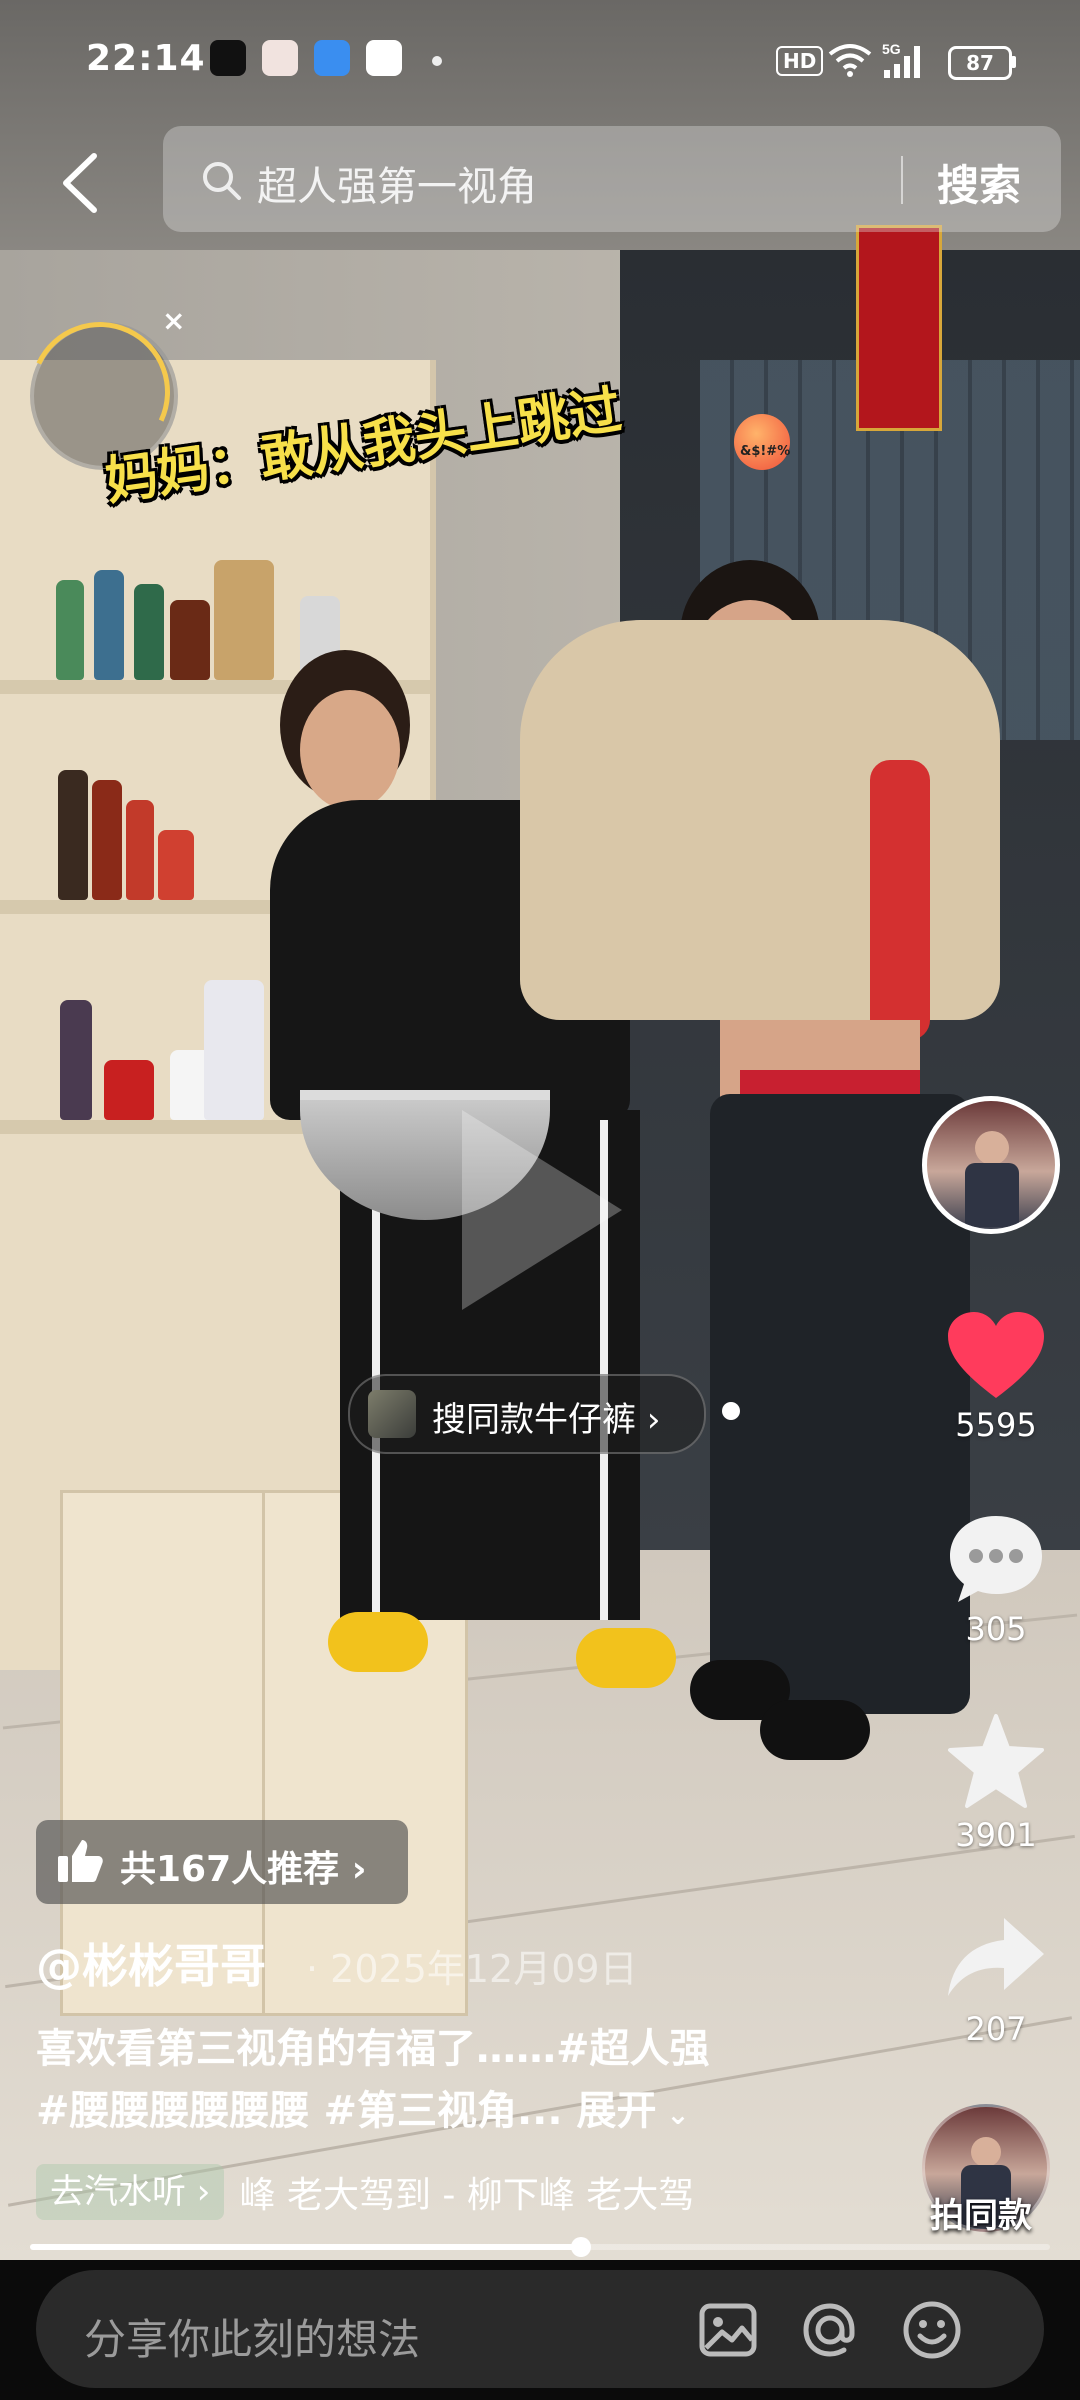  What do you see at coordinates (899, 328) in the screenshot?
I see `red-couplet-decoration` at bounding box center [899, 328].